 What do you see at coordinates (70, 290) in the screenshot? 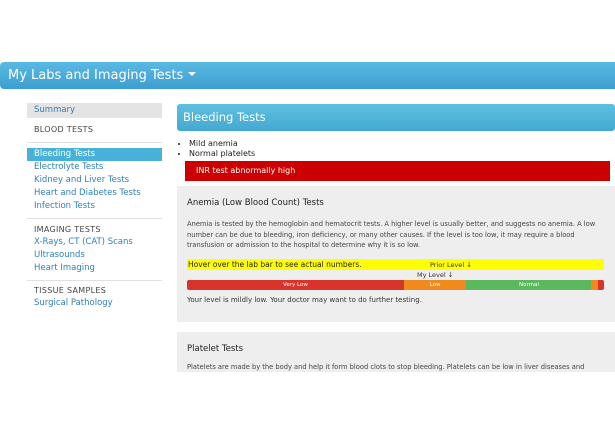
I see `sidebar-heading-tissue-samples: TISSUE SAMPLES` at bounding box center [70, 290].